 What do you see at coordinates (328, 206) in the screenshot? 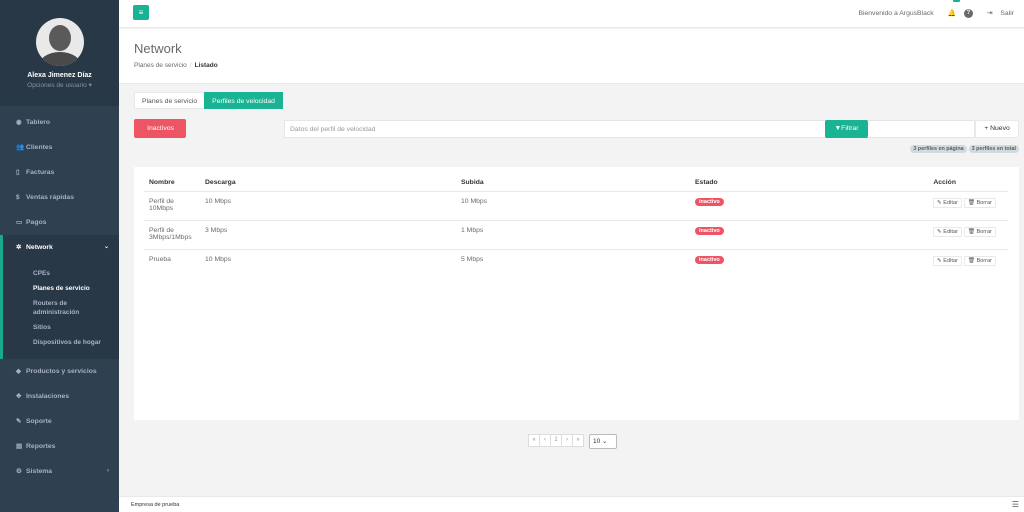
I see `cell-download: 10 Mbps` at bounding box center [328, 206].